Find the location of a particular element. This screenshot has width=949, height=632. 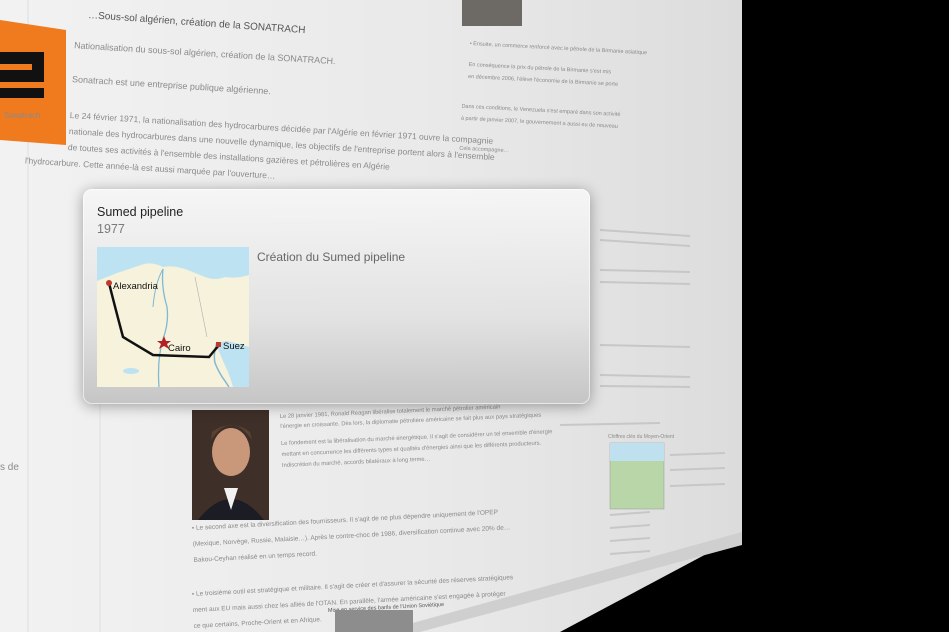

thumbnail-image is located at coordinates (492, 13).